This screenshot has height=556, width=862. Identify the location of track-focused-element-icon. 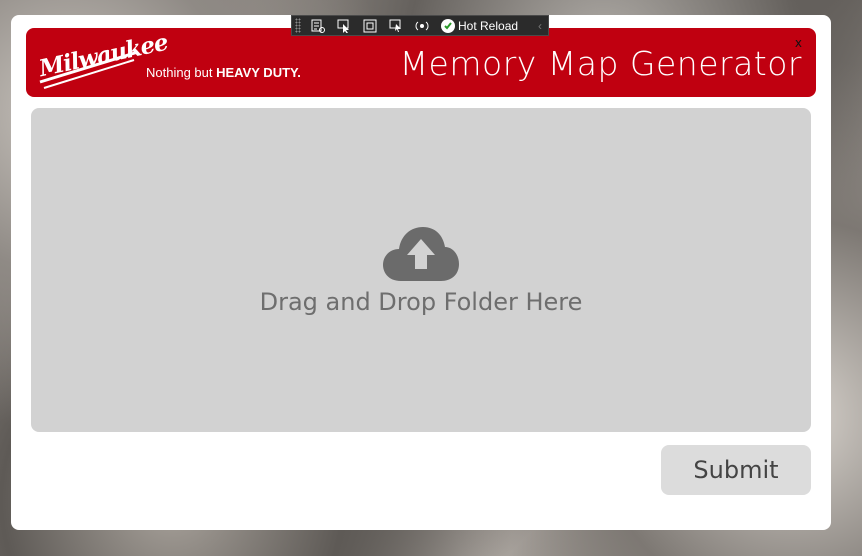
(396, 26).